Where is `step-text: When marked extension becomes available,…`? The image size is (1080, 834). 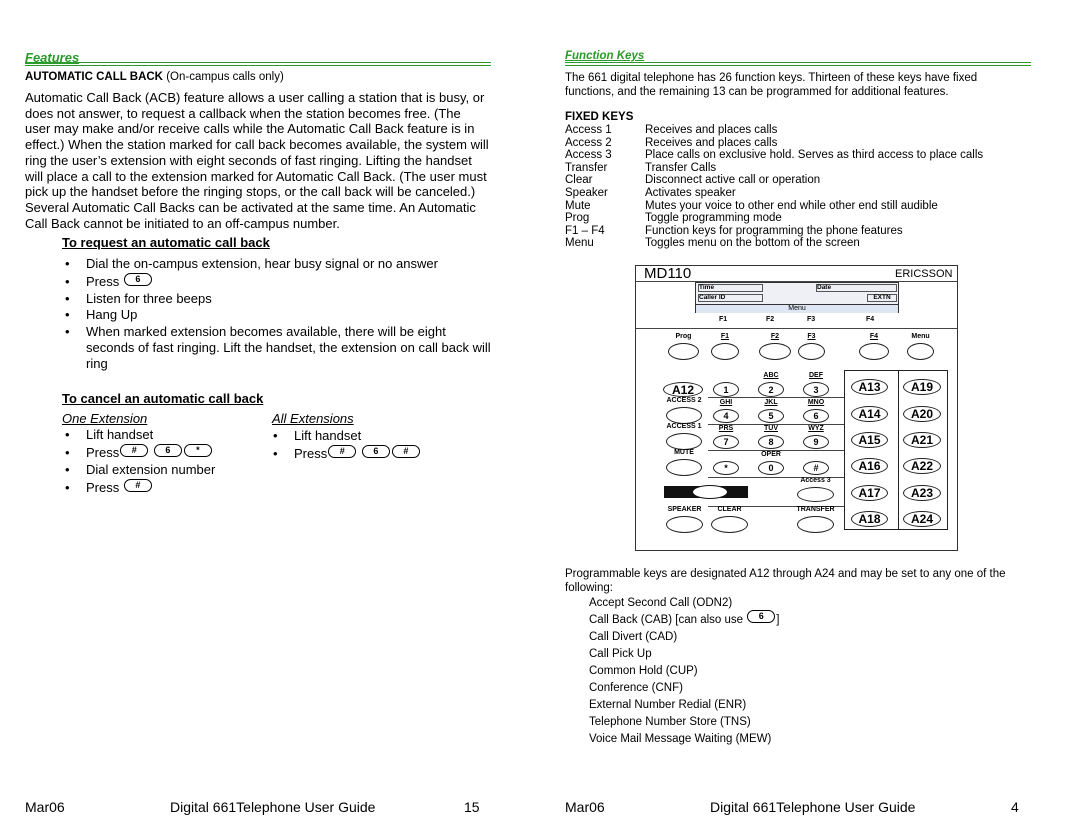
step-text: When marked extension becomes available,… is located at coordinates (266, 331).